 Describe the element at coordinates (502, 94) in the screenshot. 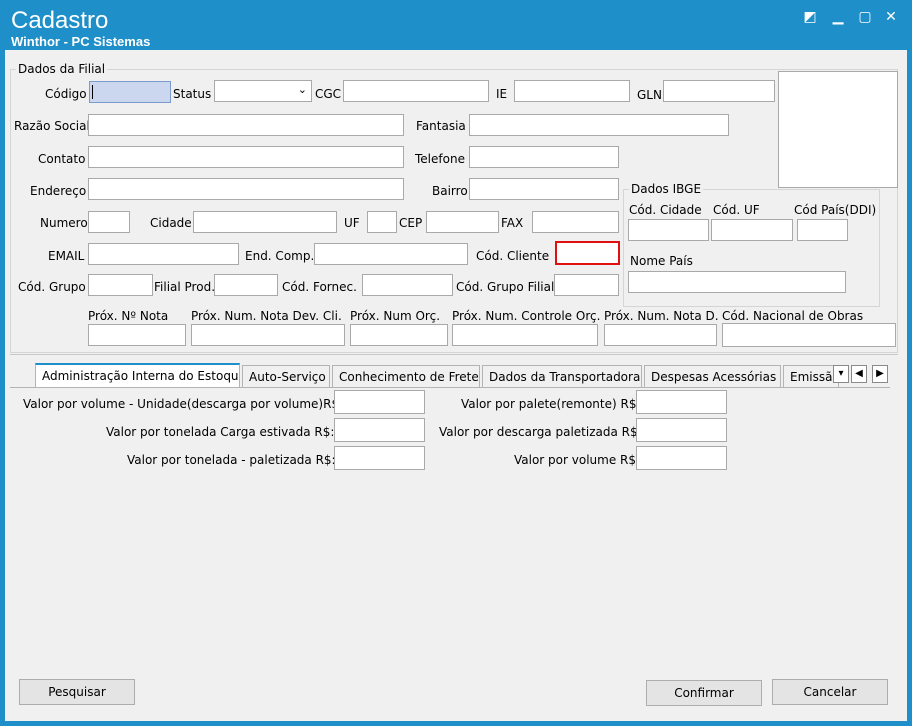

I see `ie-label: IE` at that location.